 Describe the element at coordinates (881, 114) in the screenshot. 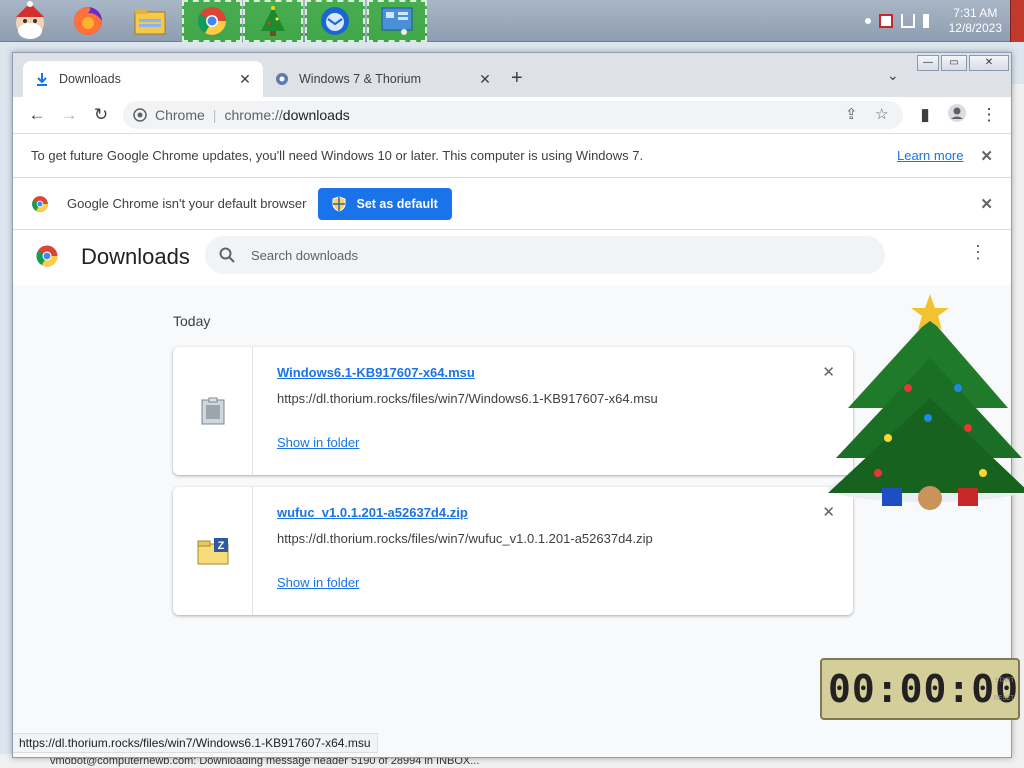

I see `bookmark-star-icon: ☆` at that location.